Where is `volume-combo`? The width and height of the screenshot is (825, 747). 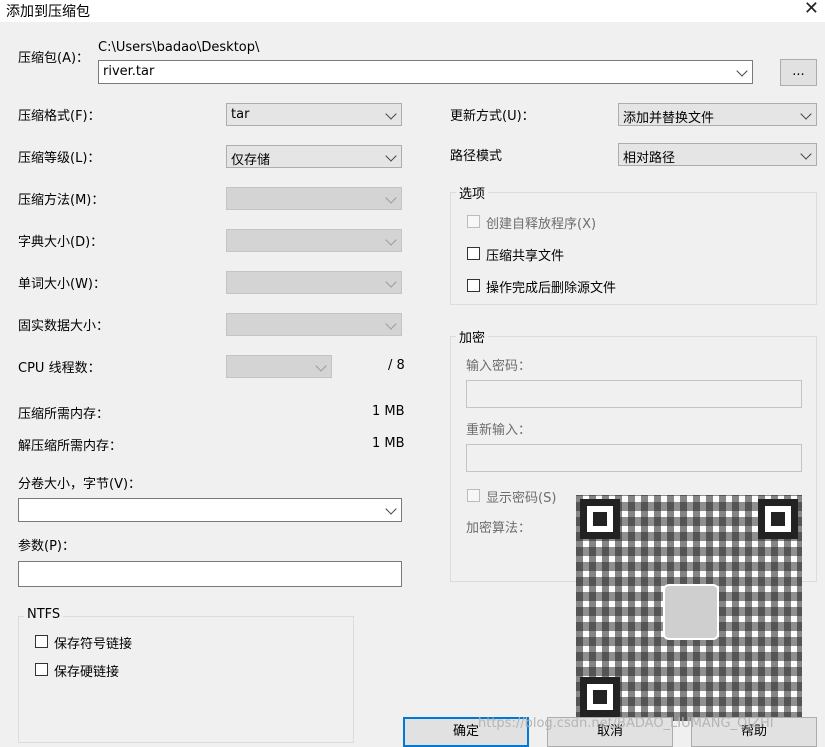 volume-combo is located at coordinates (210, 510).